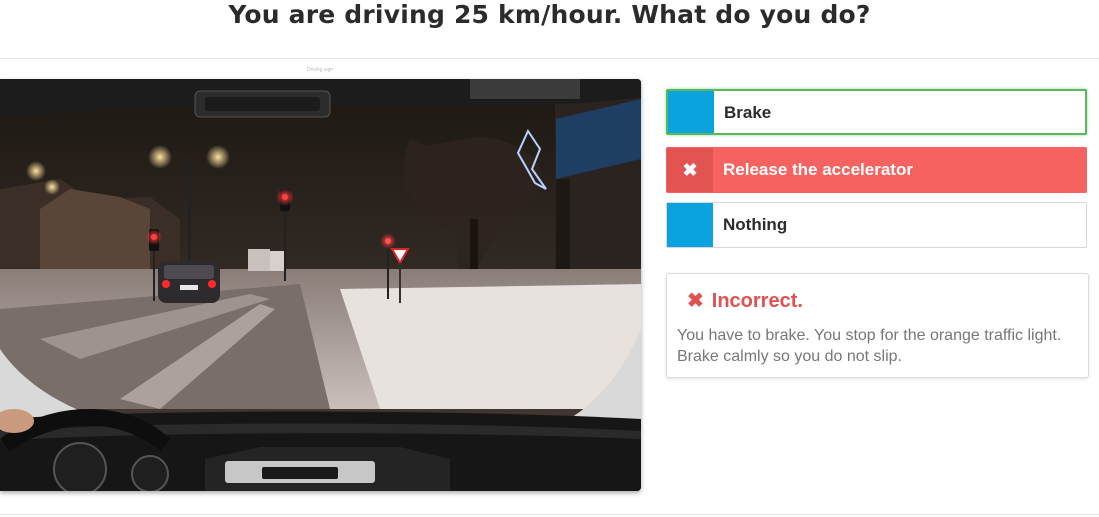 This screenshot has height=517, width=1099. I want to click on header-divider, so click(549, 58).